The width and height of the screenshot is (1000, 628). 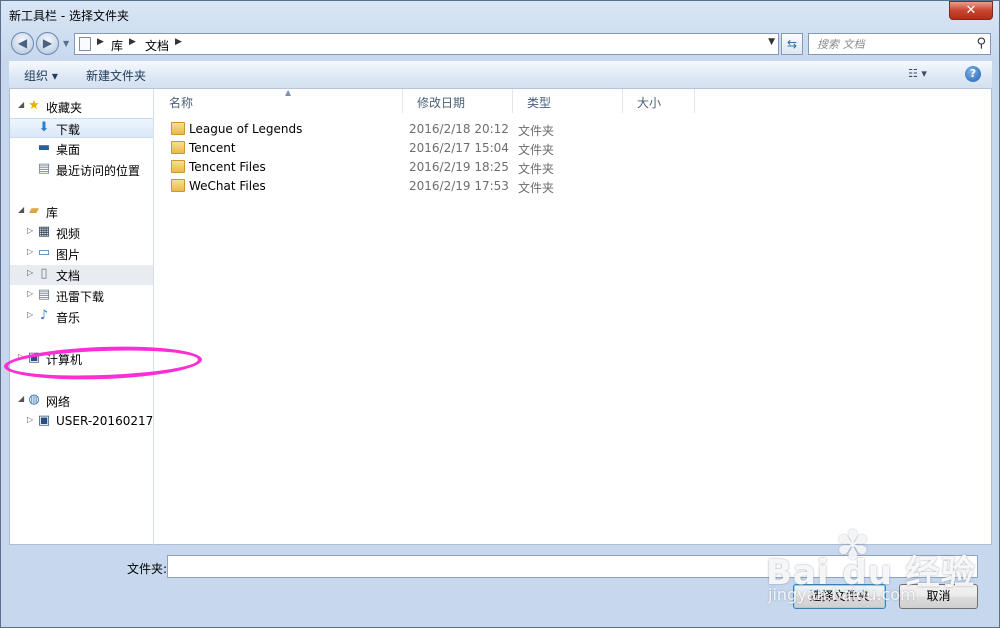 What do you see at coordinates (771, 42) in the screenshot?
I see `address-dropdown-icon: ▼` at bounding box center [771, 42].